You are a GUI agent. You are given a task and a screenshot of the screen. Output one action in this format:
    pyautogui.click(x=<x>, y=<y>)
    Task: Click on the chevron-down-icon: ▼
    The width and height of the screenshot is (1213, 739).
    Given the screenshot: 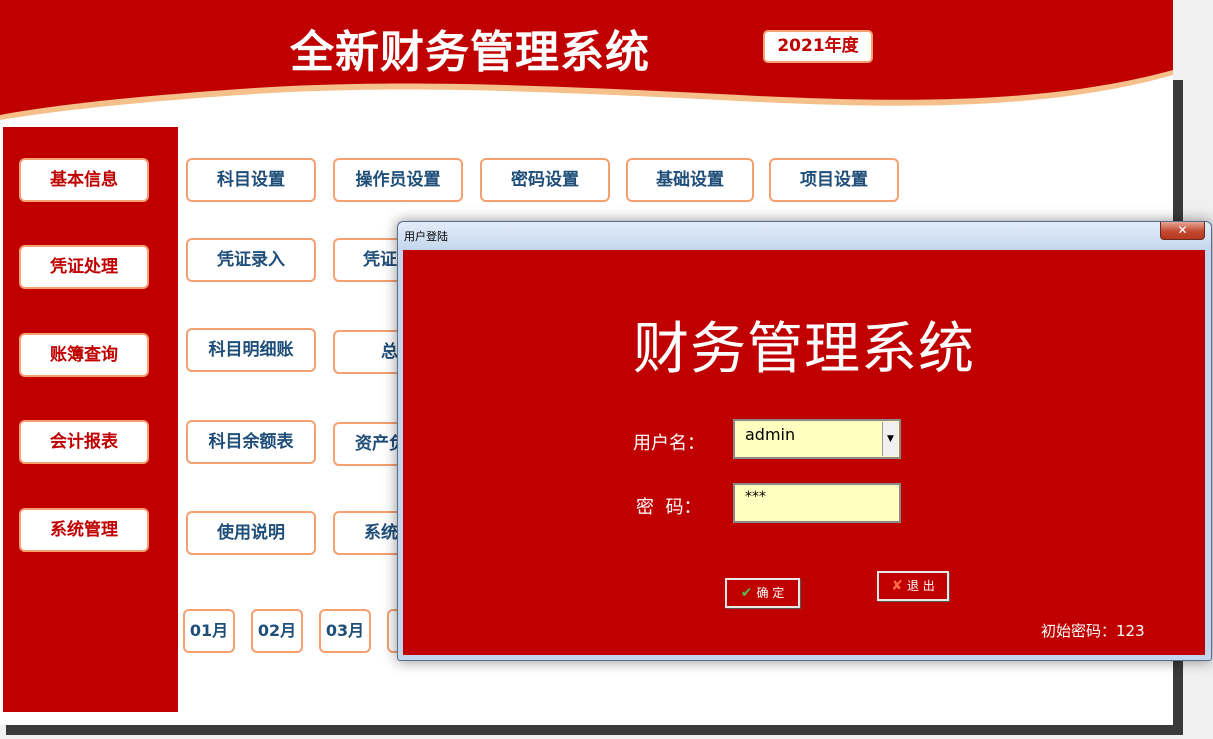 What is the action you would take?
    pyautogui.click(x=890, y=439)
    